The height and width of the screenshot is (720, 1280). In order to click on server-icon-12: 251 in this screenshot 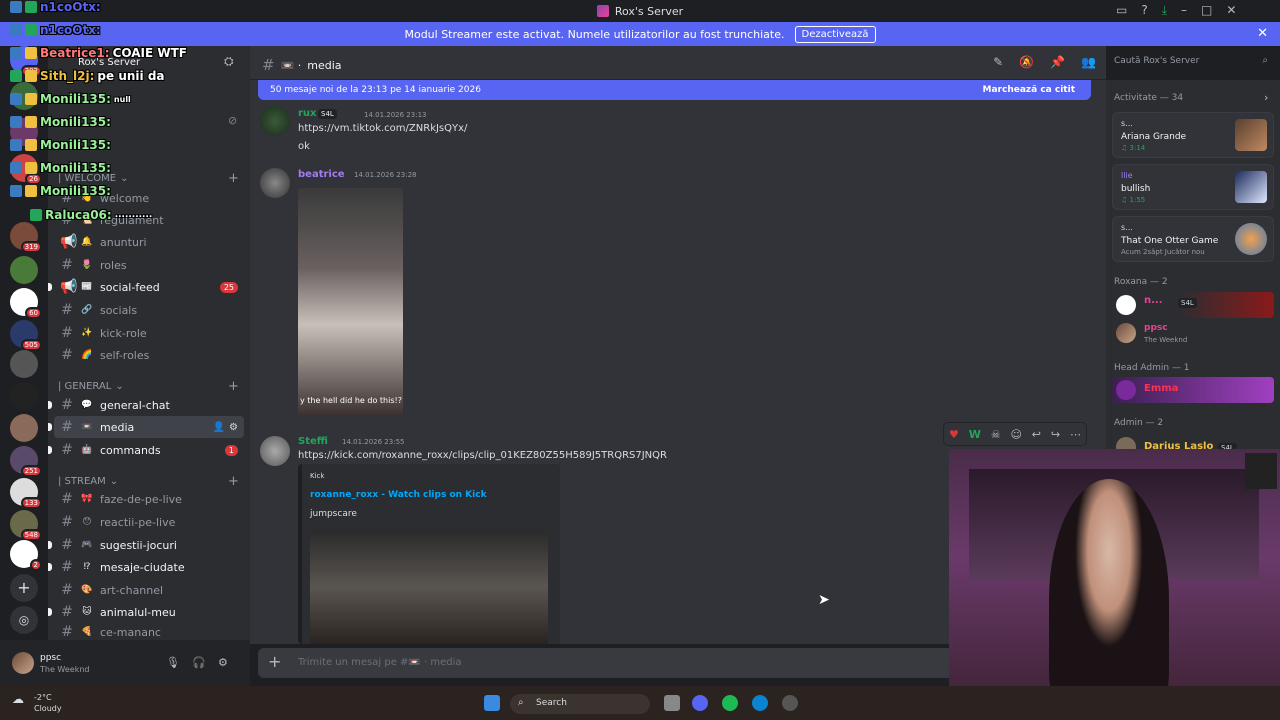, I will do `click(26, 461)`.